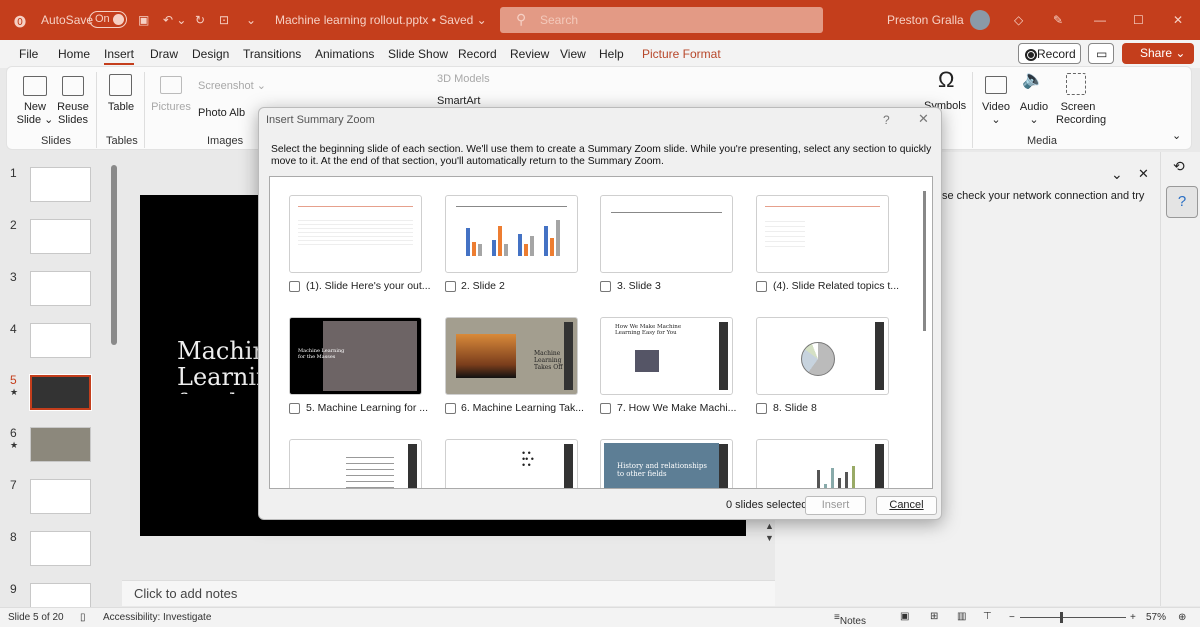 This screenshot has height=627, width=1200. I want to click on zoom-level: 57%, so click(1156, 617).